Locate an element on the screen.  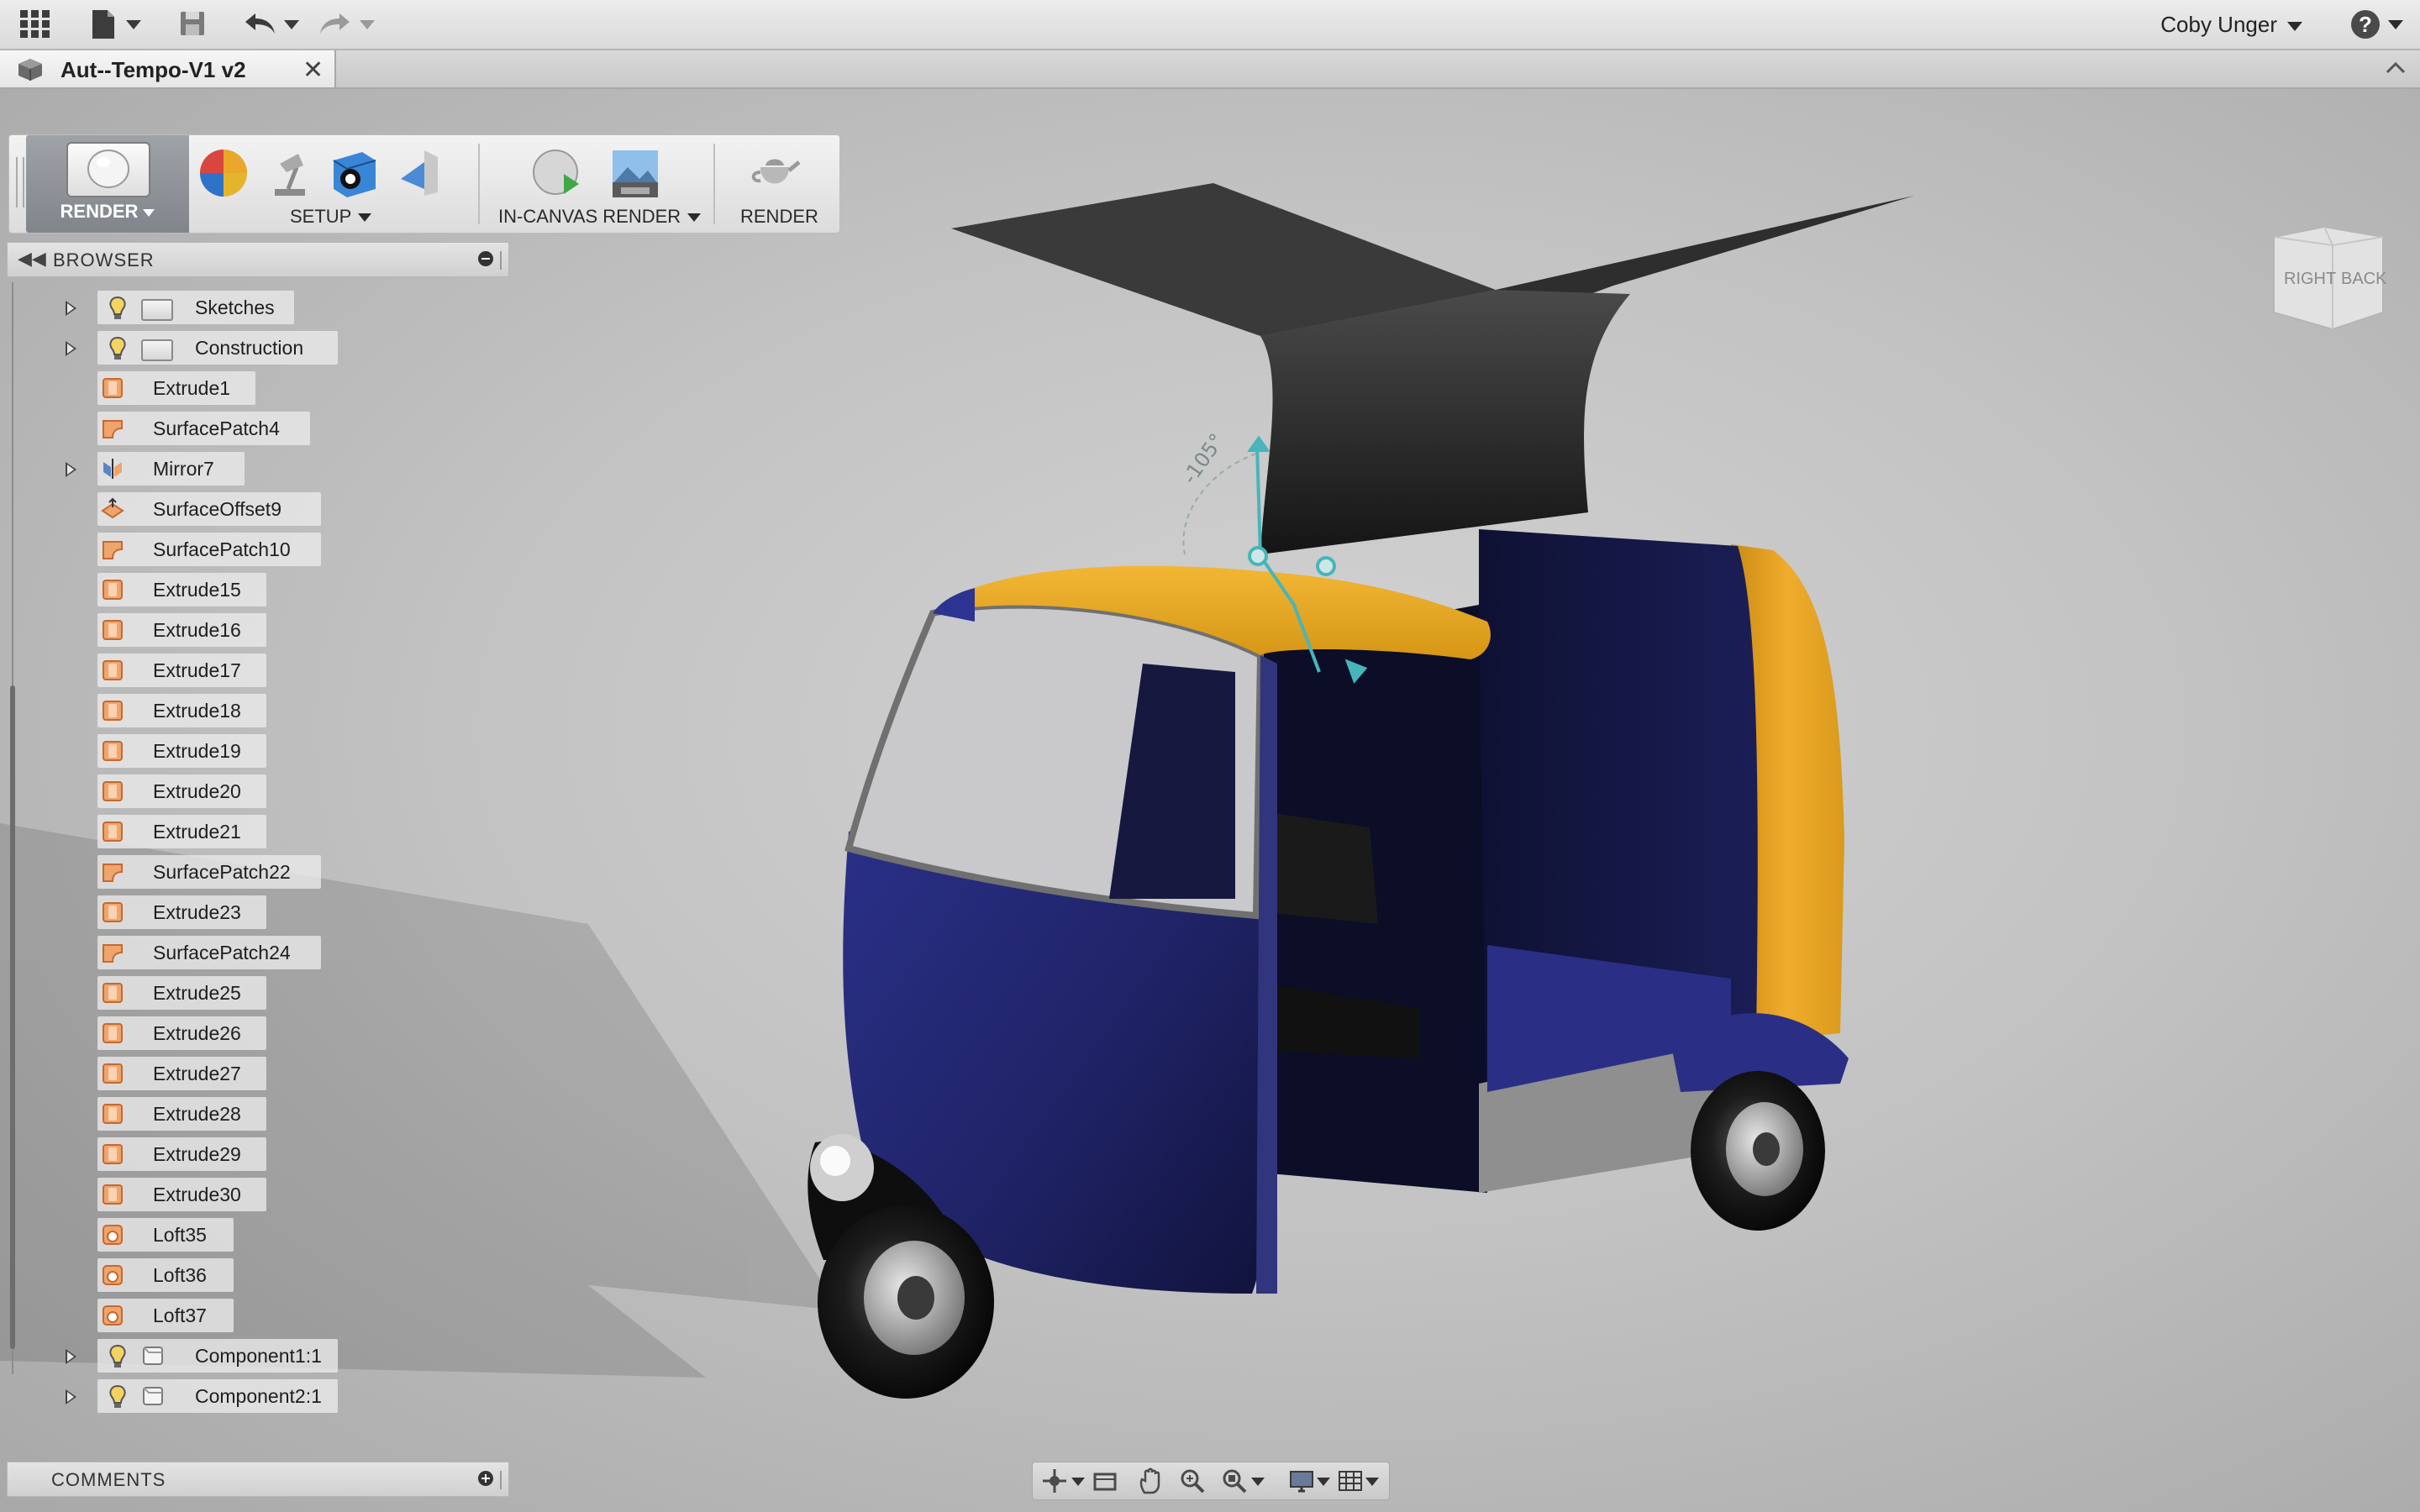
render-group: RENDER is located at coordinates (779, 217).